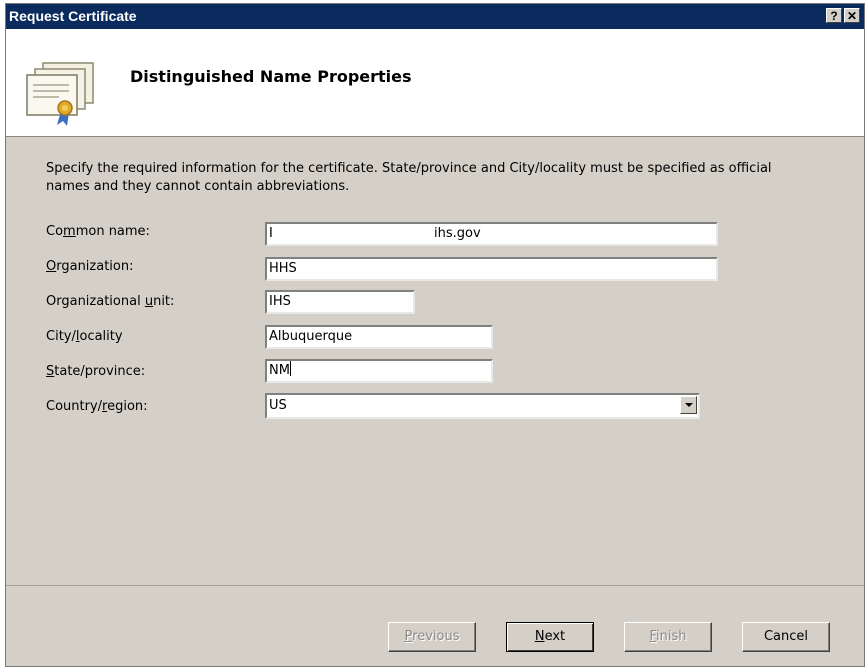 The height and width of the screenshot is (667, 865). Describe the element at coordinates (98, 231) in the screenshot. I see `common-name-label: Common name:` at that location.